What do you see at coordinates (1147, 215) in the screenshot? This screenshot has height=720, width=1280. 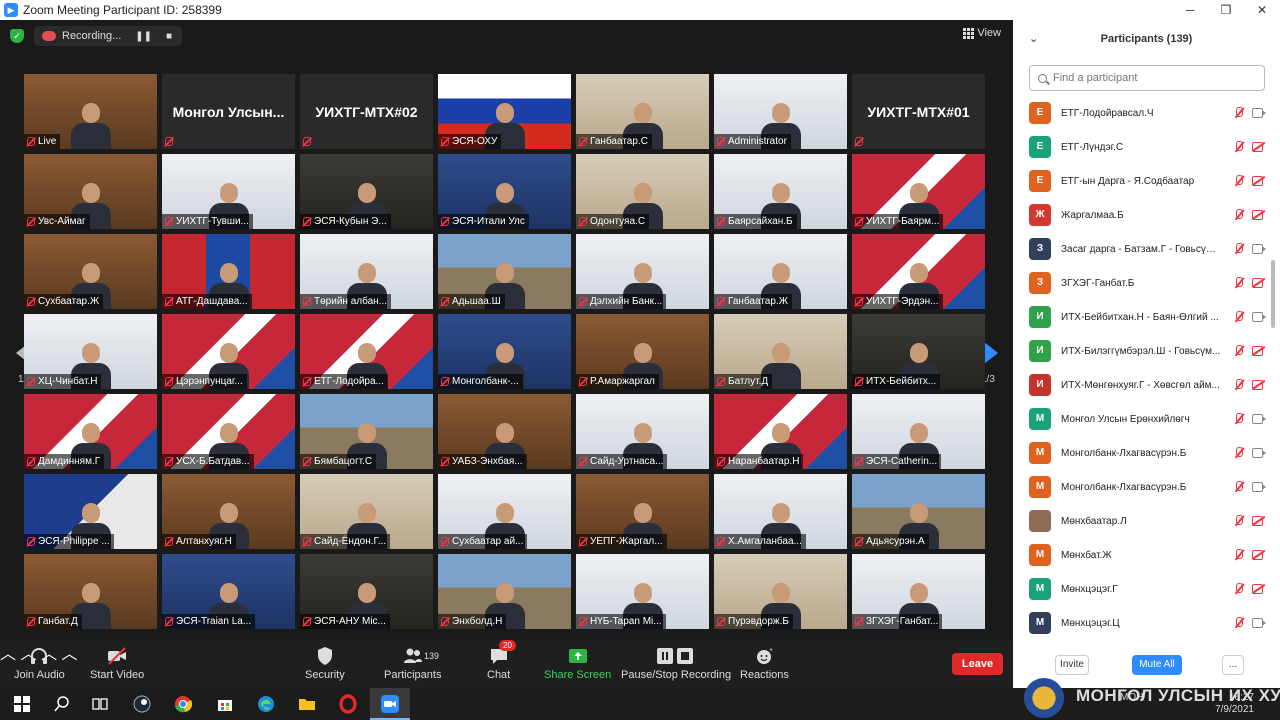 I see `participant-row: Ж Жаргалмаа.Б` at bounding box center [1147, 215].